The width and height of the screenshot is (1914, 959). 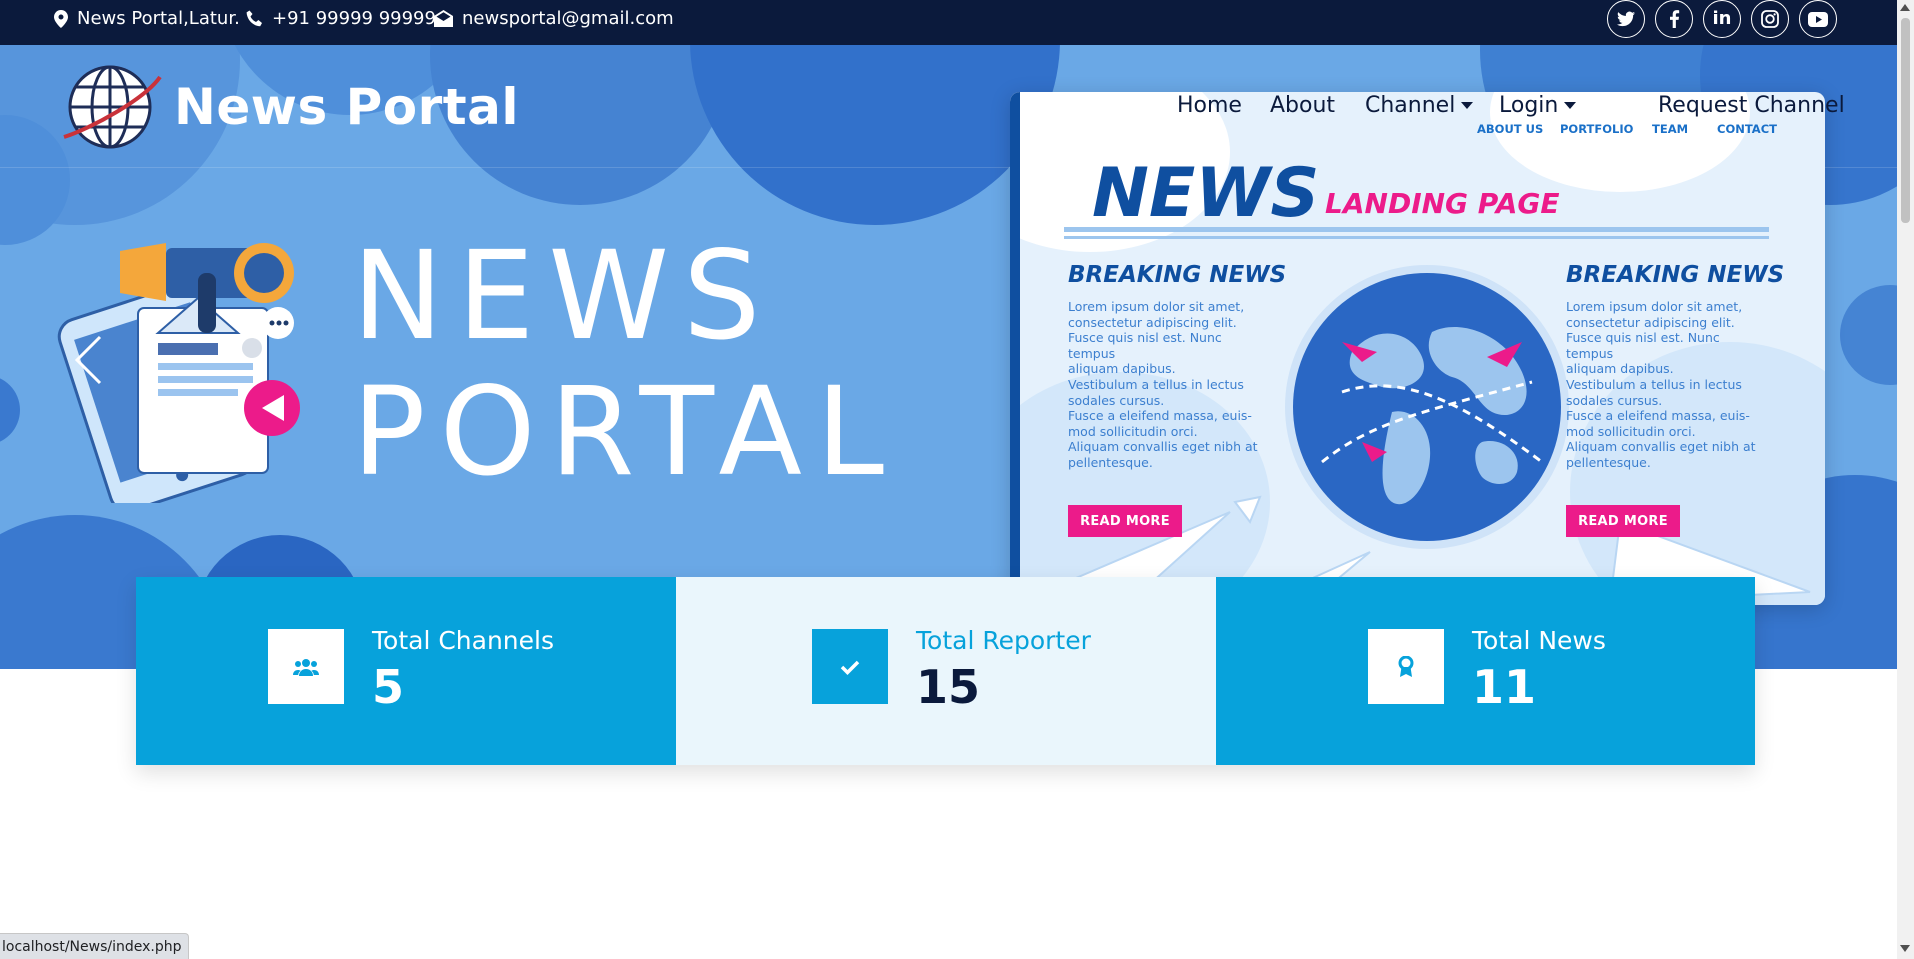 I want to click on phone-text: +91 99999 99999, so click(x=354, y=18).